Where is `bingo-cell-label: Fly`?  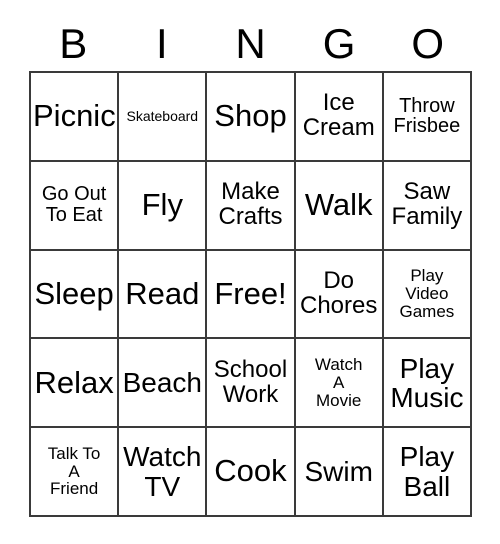
bingo-cell-label: Fly is located at coordinates (162, 205).